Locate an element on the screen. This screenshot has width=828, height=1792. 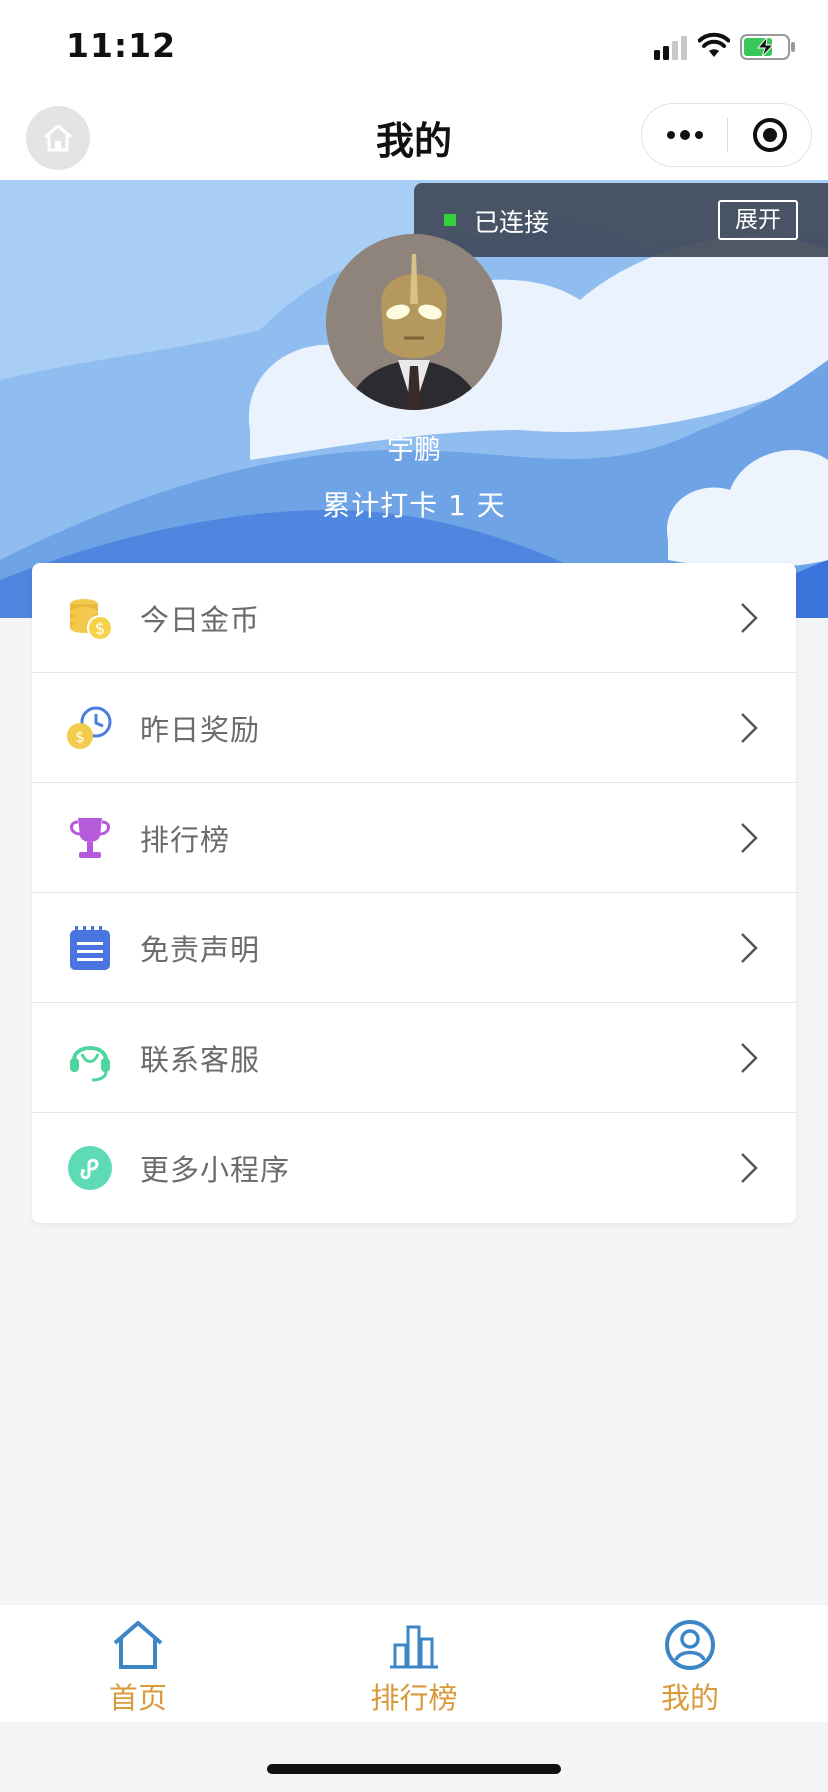
tab-home: 首页 is located at coordinates (138, 1664).